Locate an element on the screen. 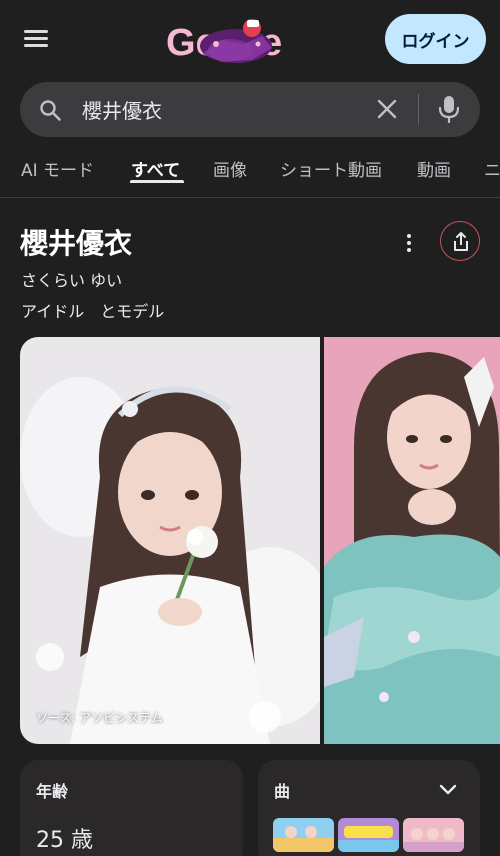 The image size is (500, 856). songs-label: 曲 is located at coordinates (282, 791).